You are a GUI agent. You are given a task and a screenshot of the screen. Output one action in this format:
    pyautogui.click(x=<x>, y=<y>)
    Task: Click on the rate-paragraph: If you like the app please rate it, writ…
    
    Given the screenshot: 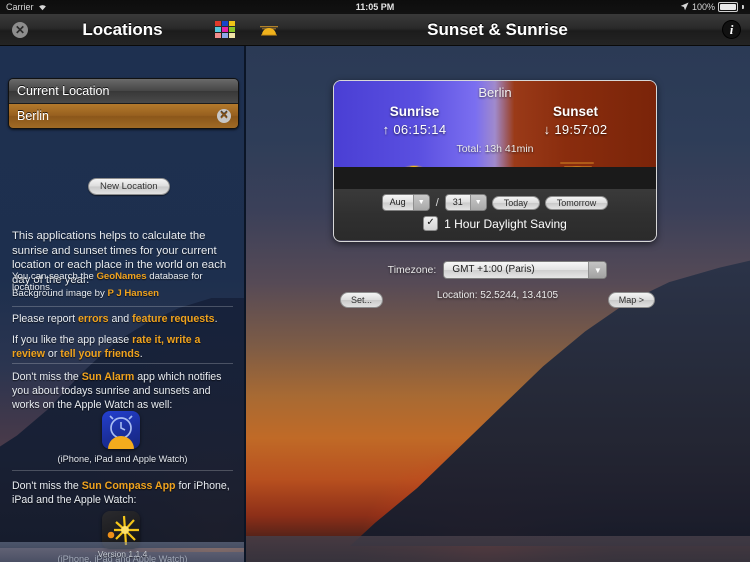 What is the action you would take?
    pyautogui.click(x=122, y=347)
    